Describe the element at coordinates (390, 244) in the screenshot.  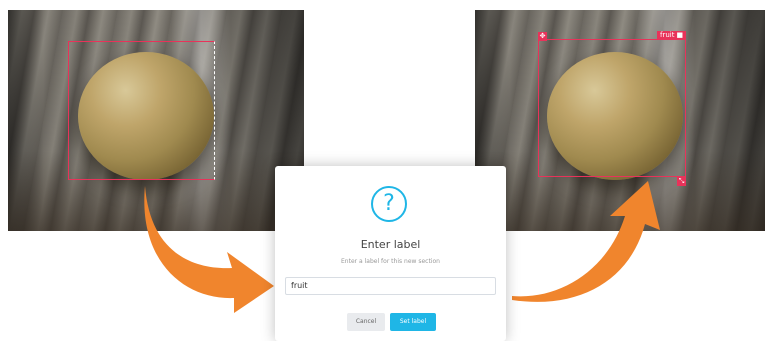
I see `dialog-title: Enter label` at that location.